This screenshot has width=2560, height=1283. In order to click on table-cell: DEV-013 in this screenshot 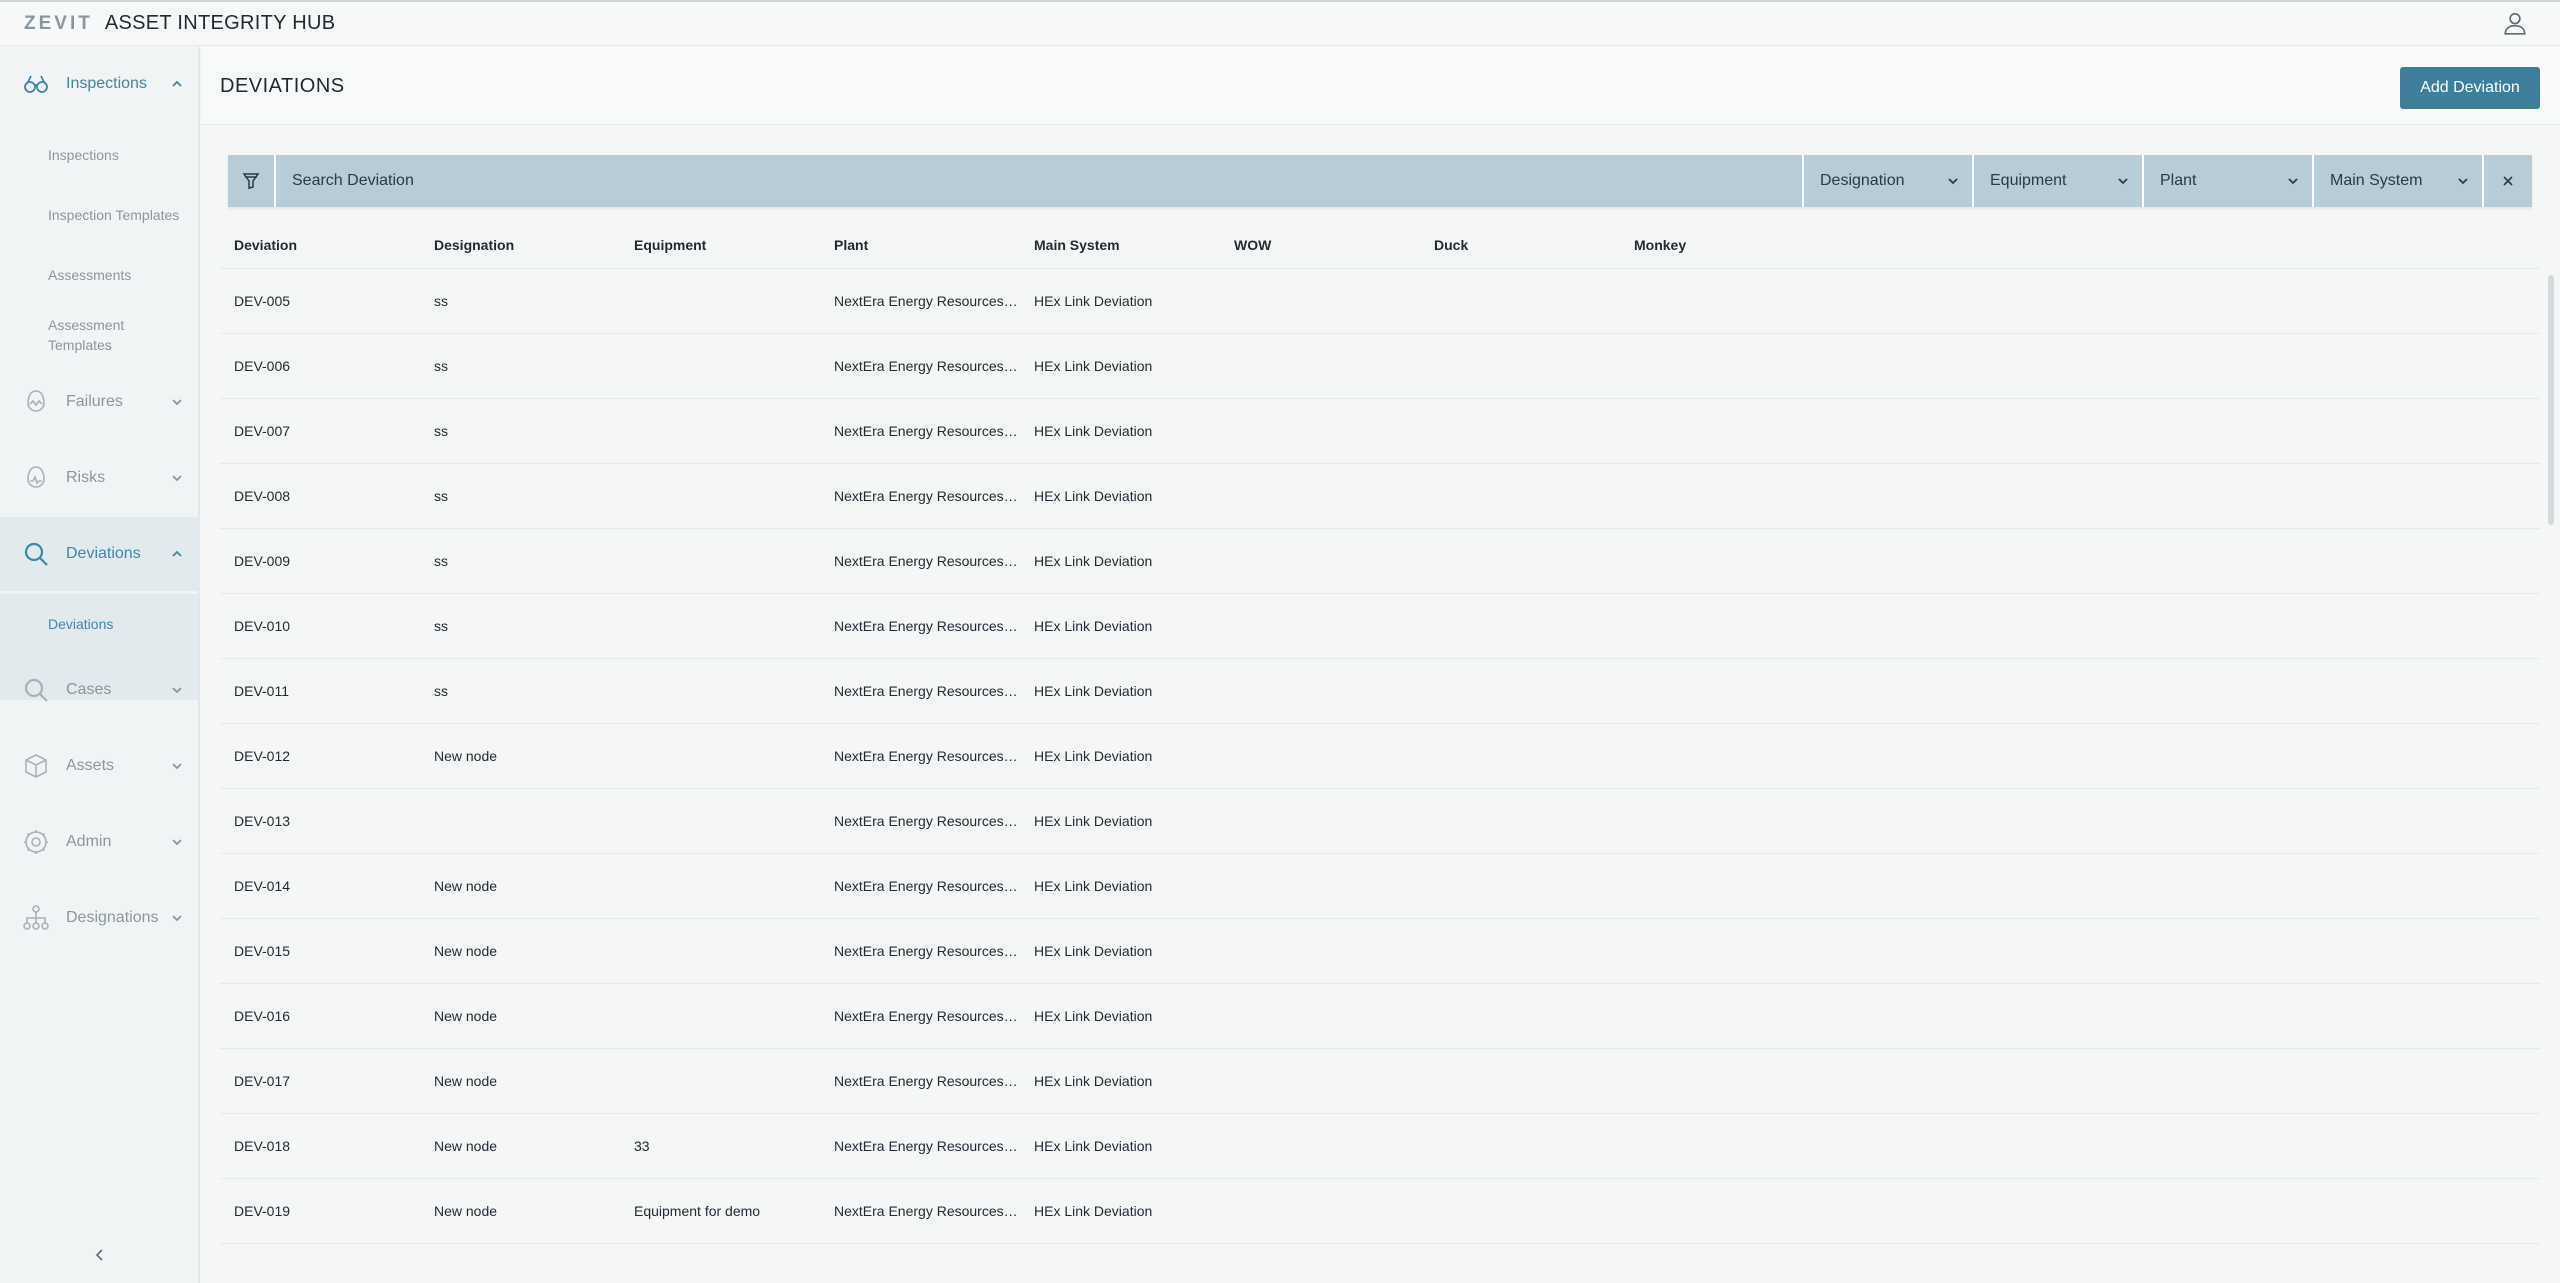, I will do `click(262, 821)`.